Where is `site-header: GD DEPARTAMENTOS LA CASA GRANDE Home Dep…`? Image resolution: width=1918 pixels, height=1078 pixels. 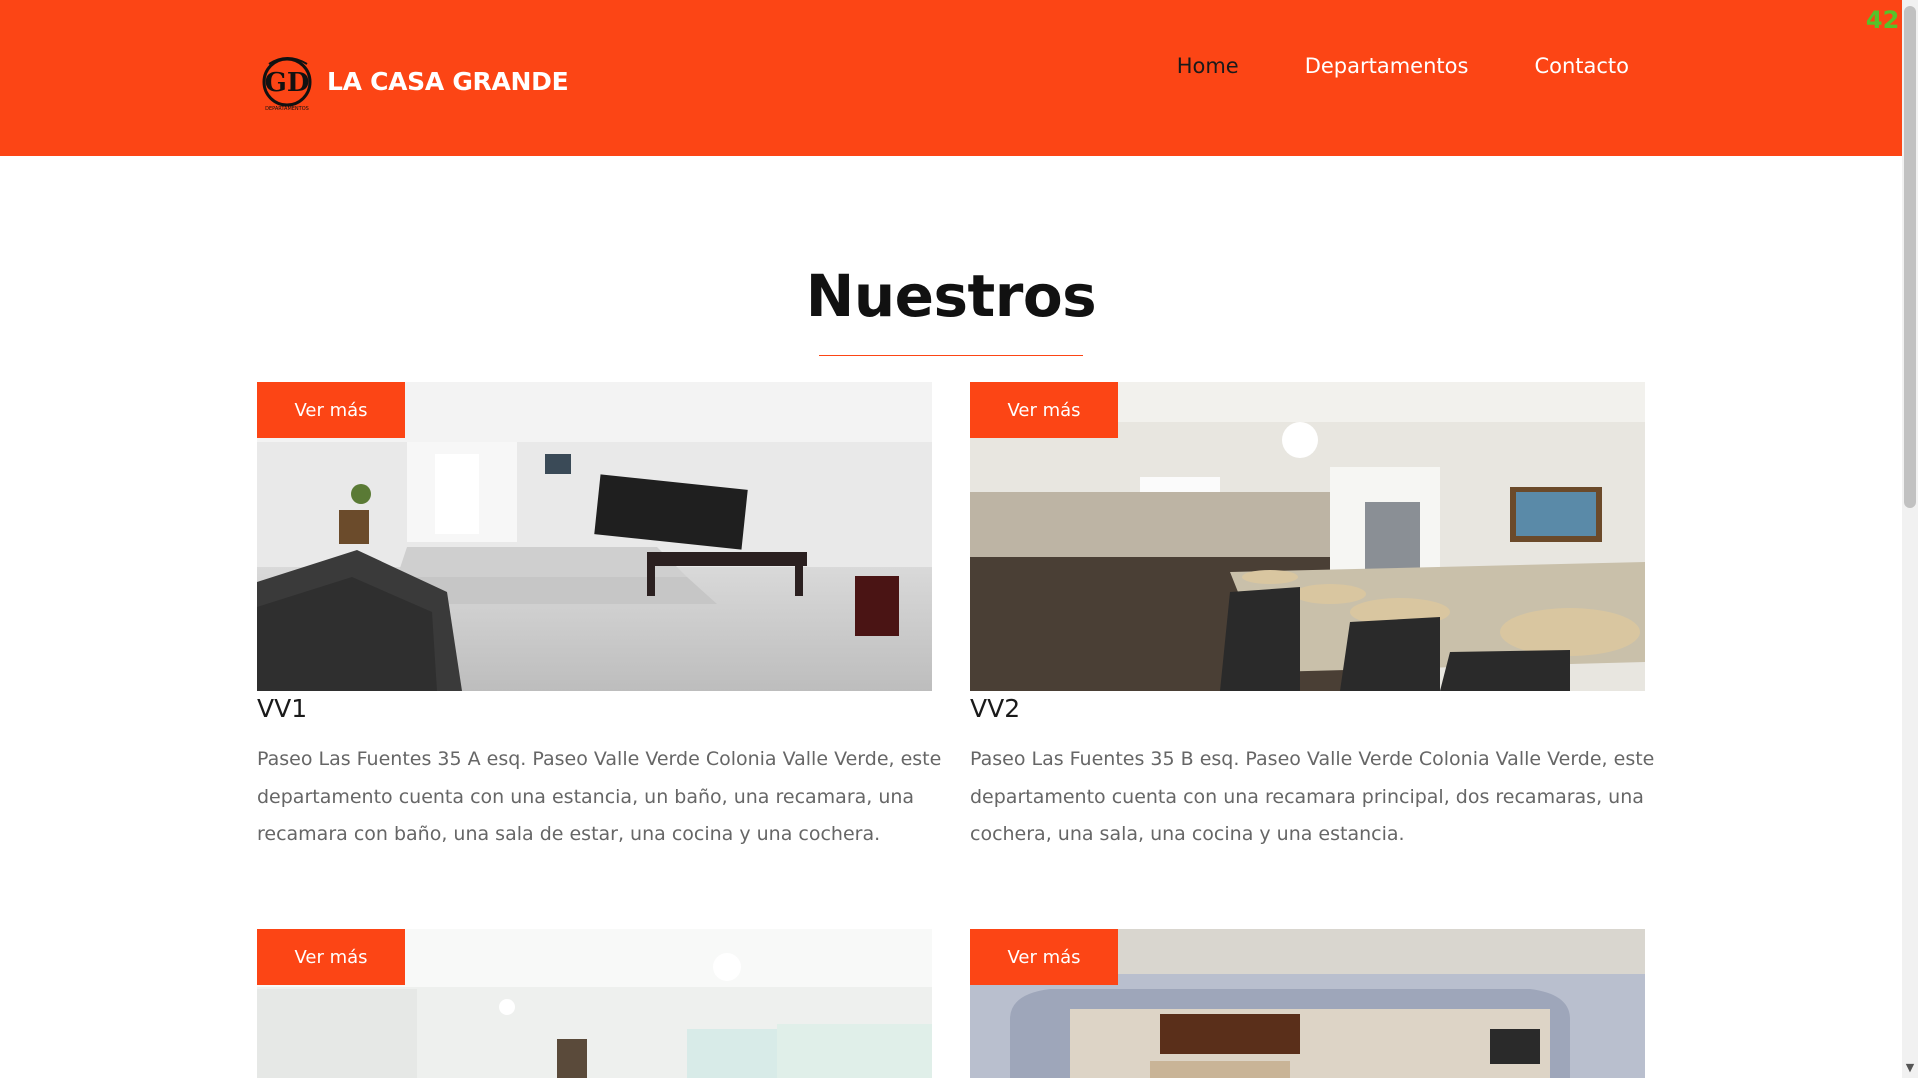 site-header: GD DEPARTAMENTOS LA CASA GRANDE Home Dep… is located at coordinates (951, 78).